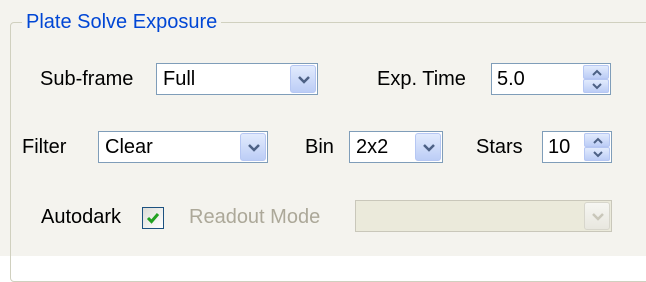 Image resolution: width=646 pixels, height=282 pixels. What do you see at coordinates (44, 147) in the screenshot?
I see `filter-label: Filter` at bounding box center [44, 147].